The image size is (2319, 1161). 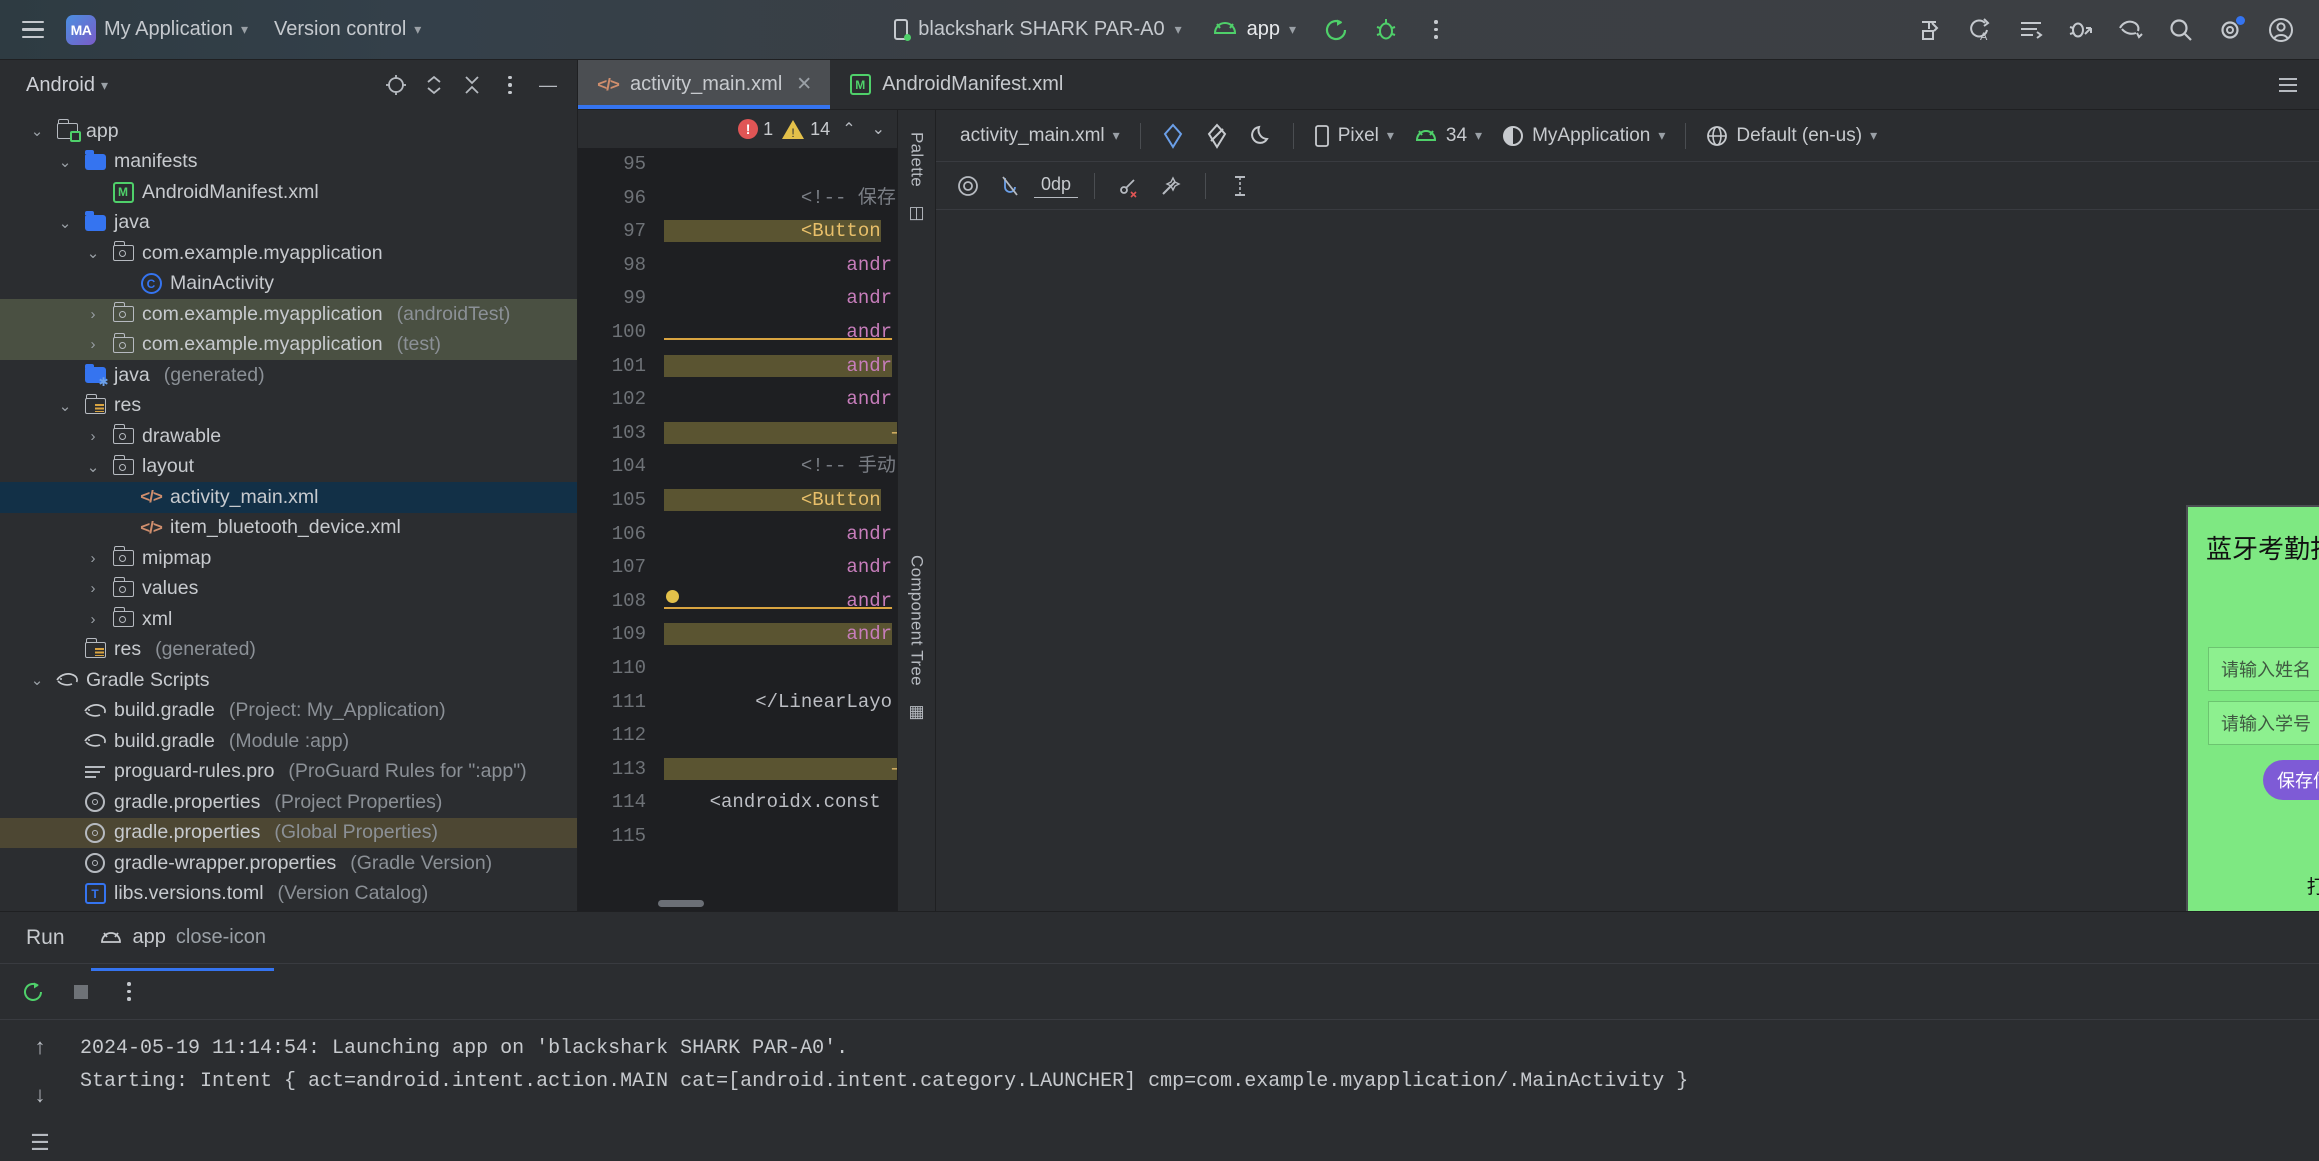 What do you see at coordinates (2131, 30) in the screenshot?
I see `gradle-sync-button` at bounding box center [2131, 30].